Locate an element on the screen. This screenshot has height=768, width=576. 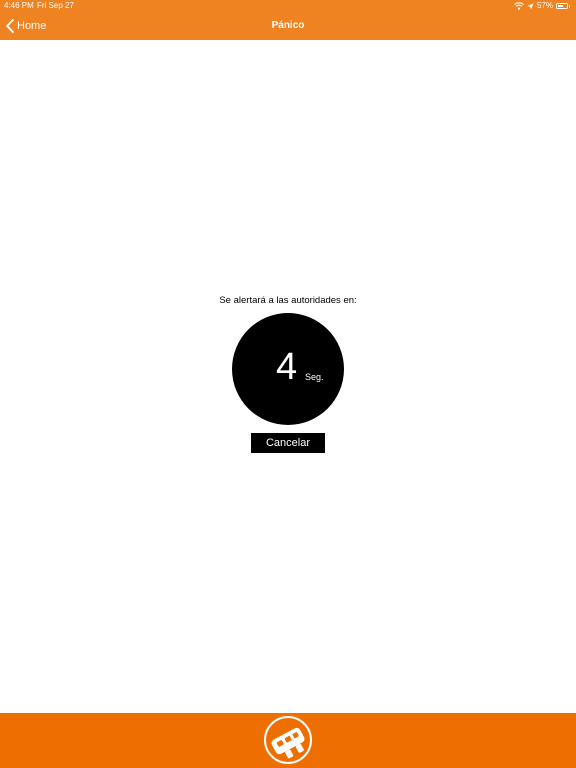
battery-body is located at coordinates (562, 6).